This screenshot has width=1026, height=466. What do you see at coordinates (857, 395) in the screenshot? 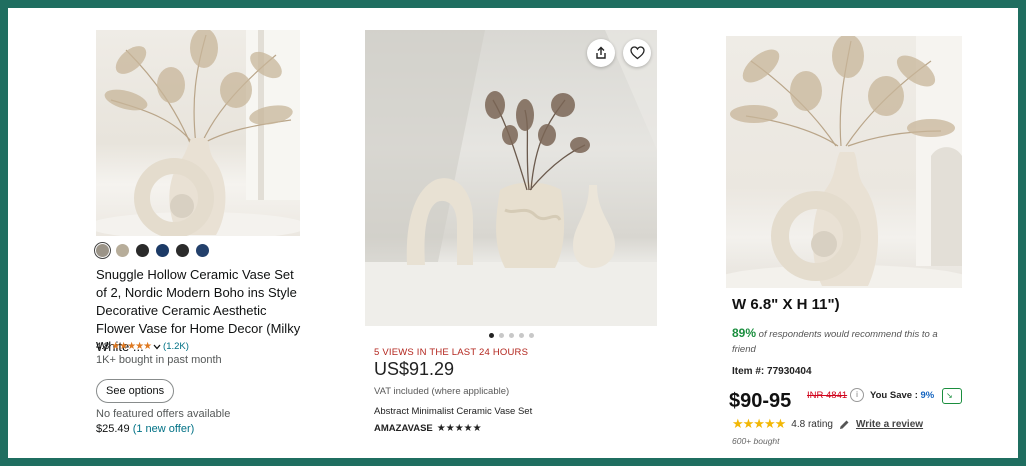
I see `info-icon: i` at bounding box center [857, 395].